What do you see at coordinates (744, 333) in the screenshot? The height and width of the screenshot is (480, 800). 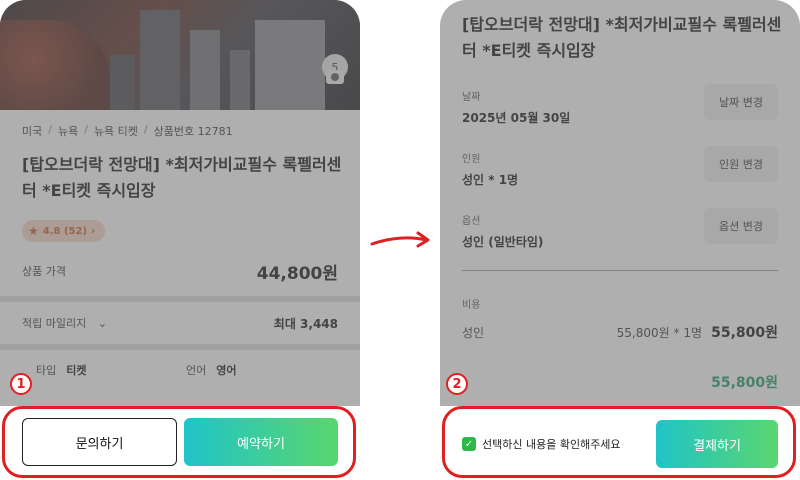 I see `cost-item-sum: 55,800원` at bounding box center [744, 333].